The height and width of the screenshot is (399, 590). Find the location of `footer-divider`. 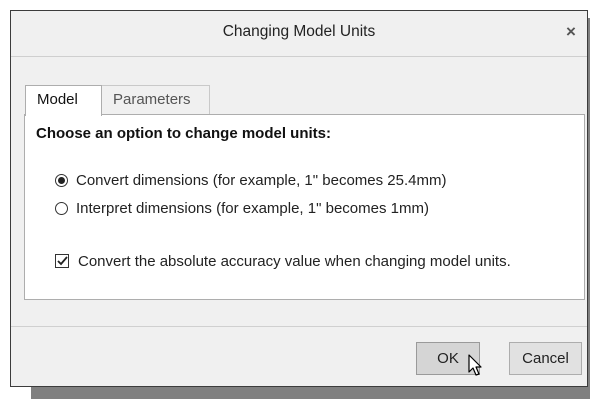

footer-divider is located at coordinates (299, 326).